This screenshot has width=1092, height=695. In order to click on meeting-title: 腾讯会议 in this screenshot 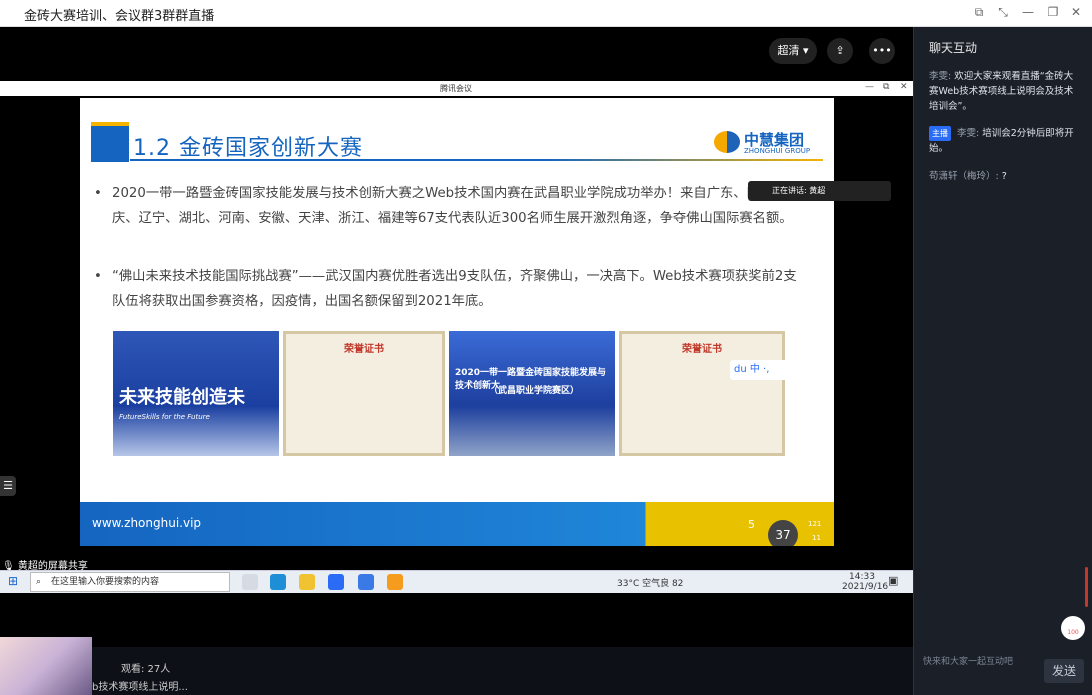, I will do `click(456, 88)`.